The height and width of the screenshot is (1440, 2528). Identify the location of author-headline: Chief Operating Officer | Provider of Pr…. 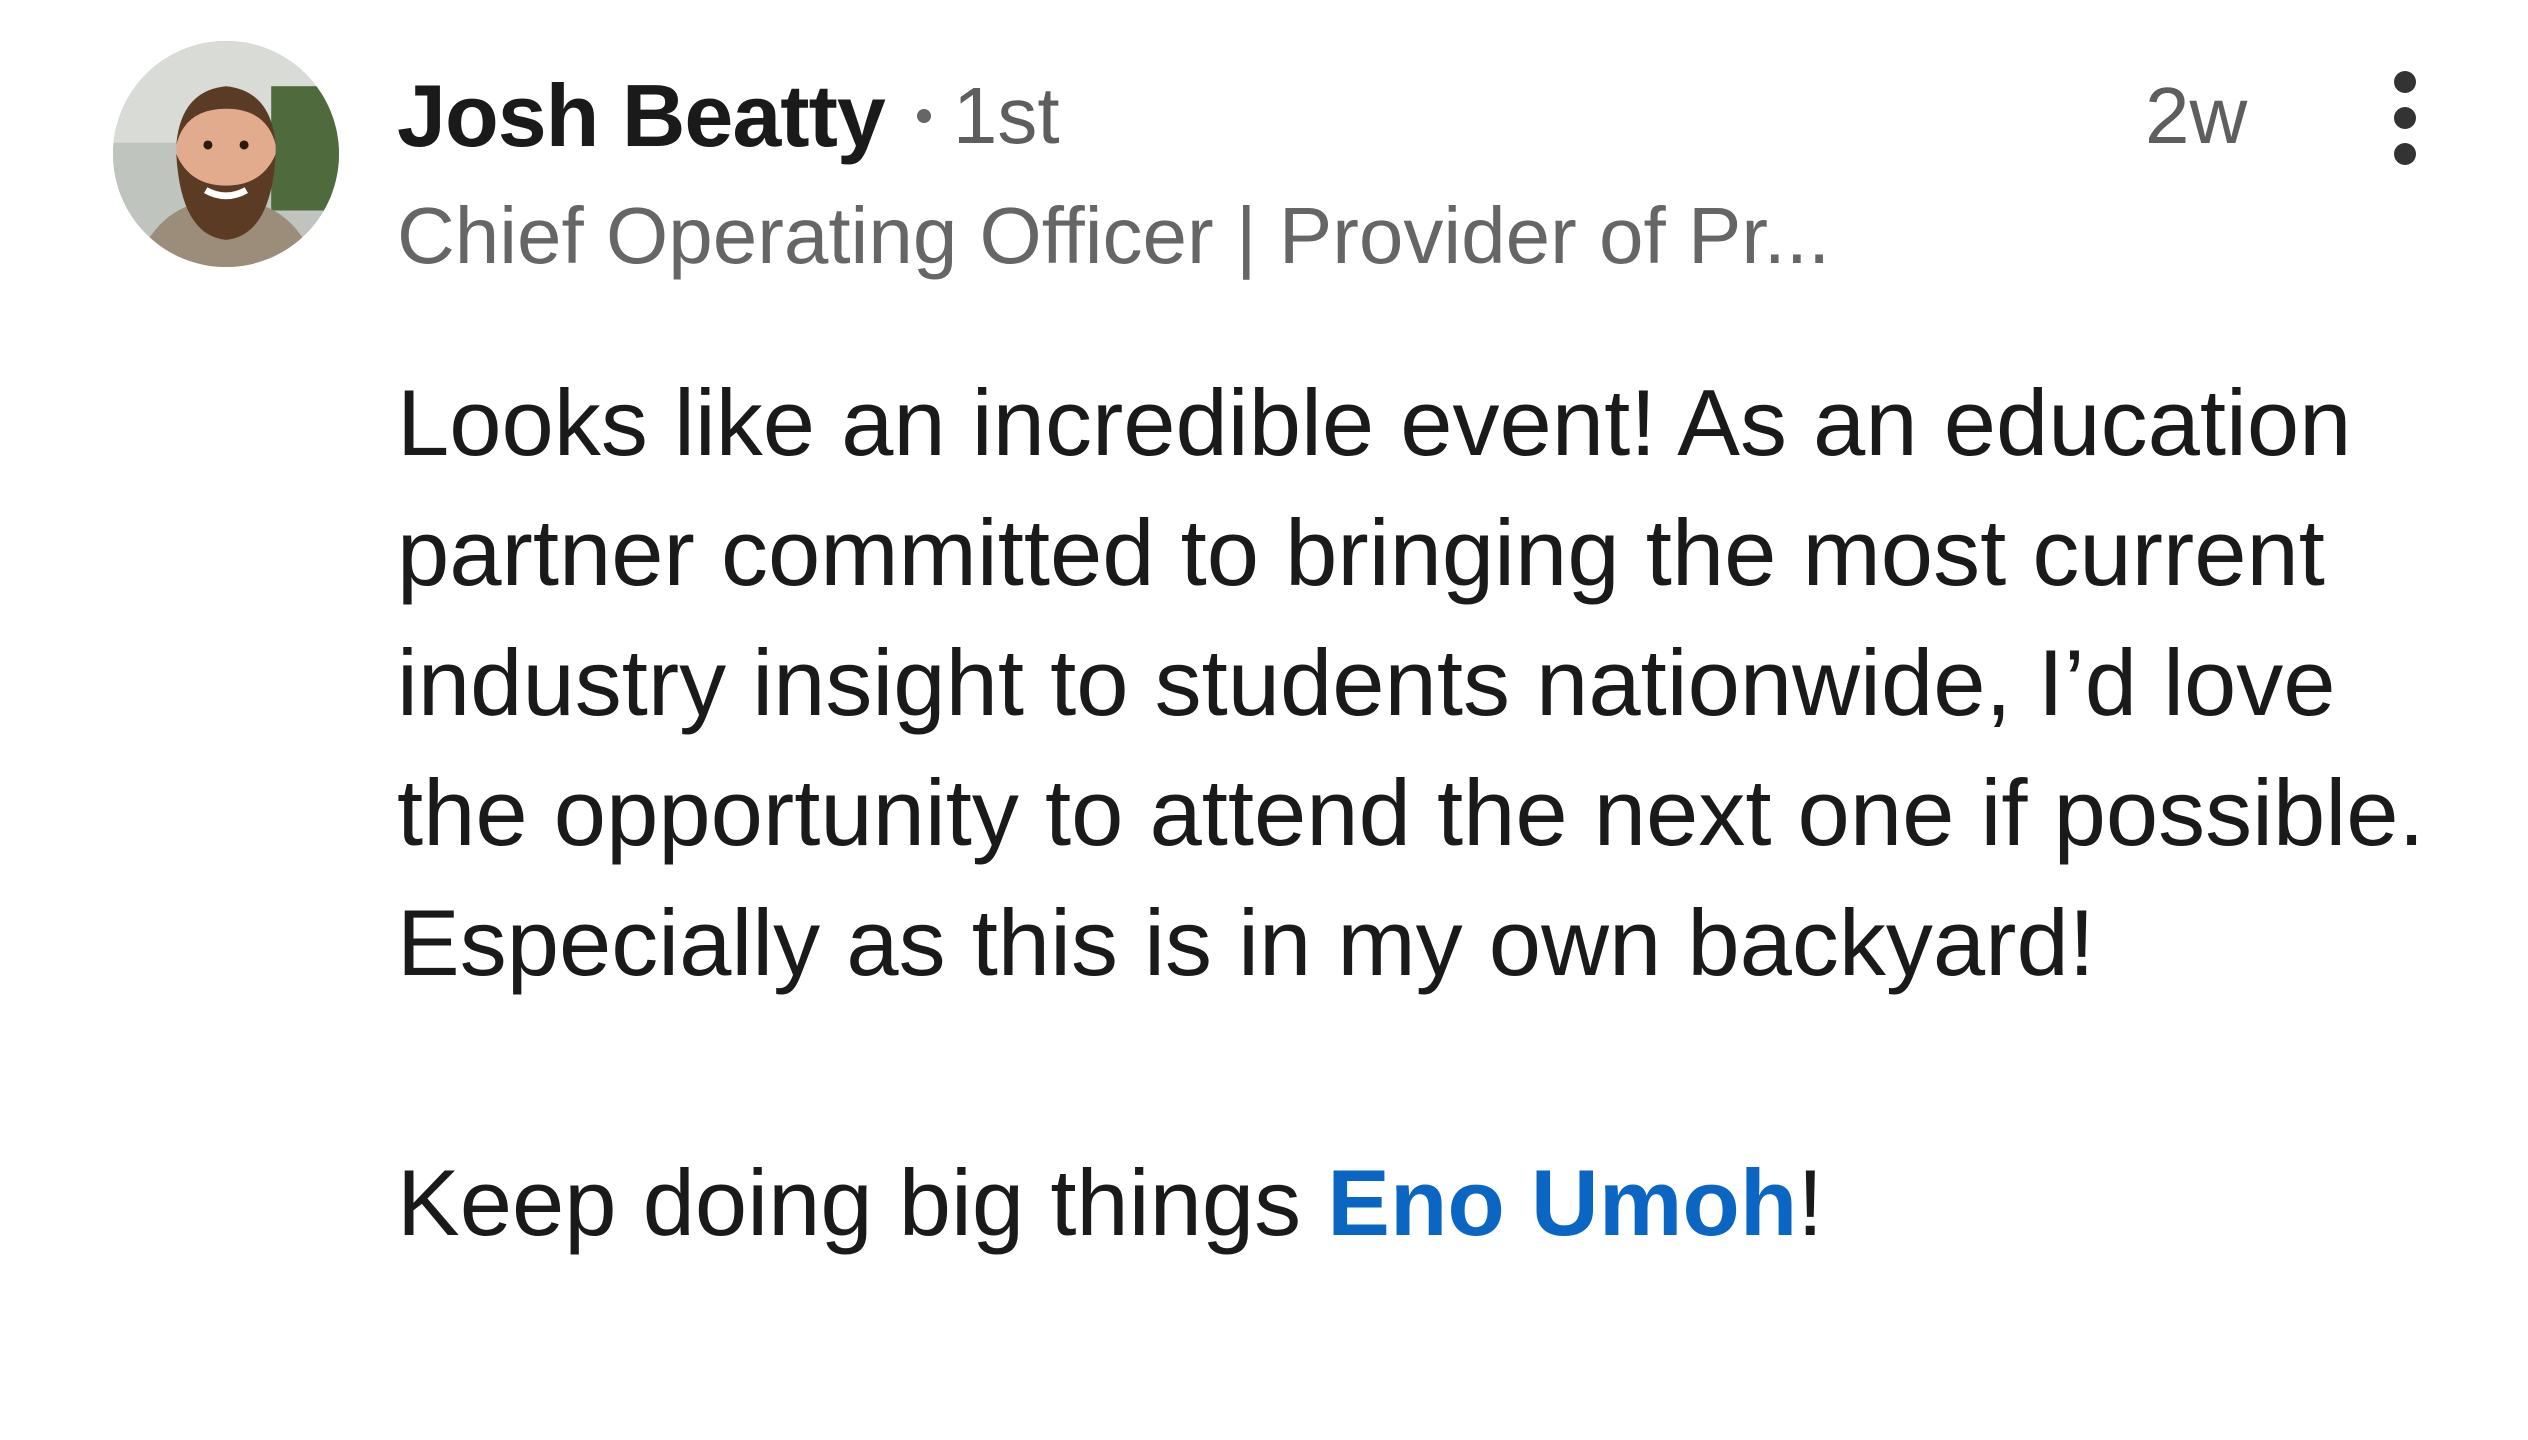
(1114, 235).